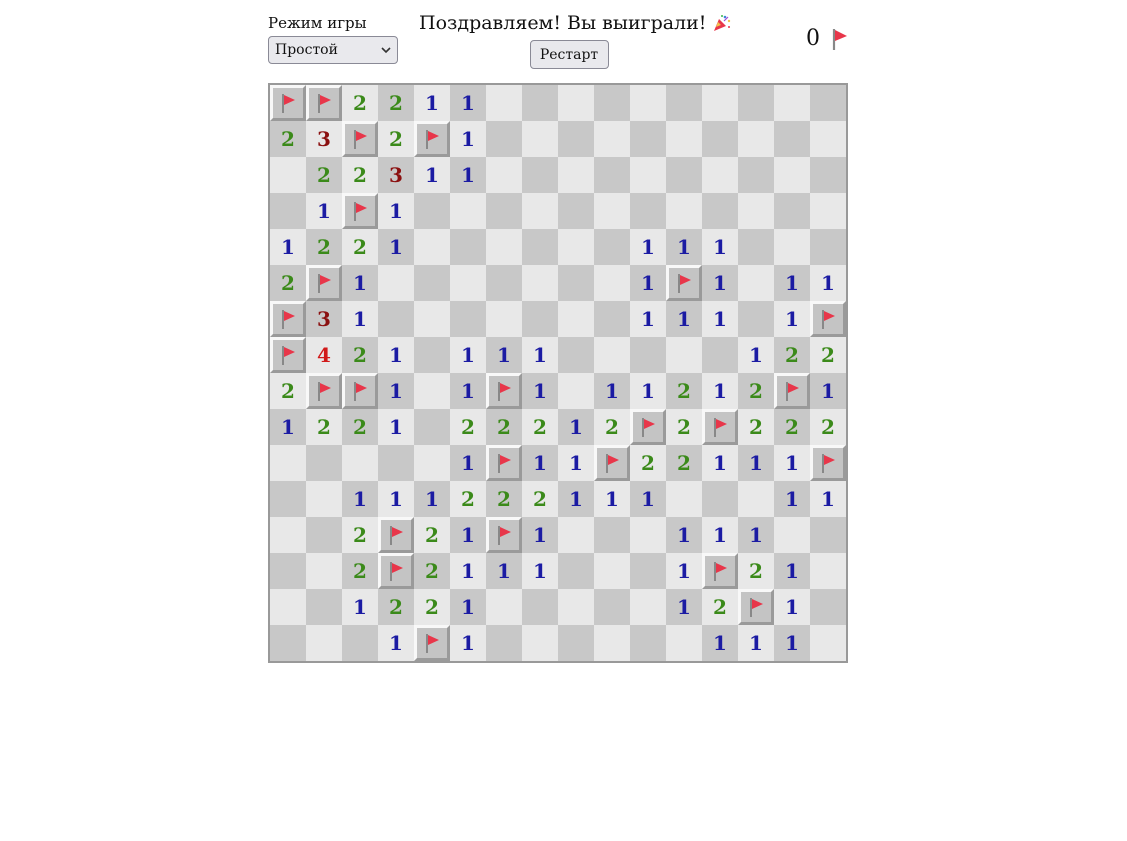  Describe the element at coordinates (324, 319) in the screenshot. I see `board-cell: 3` at that location.